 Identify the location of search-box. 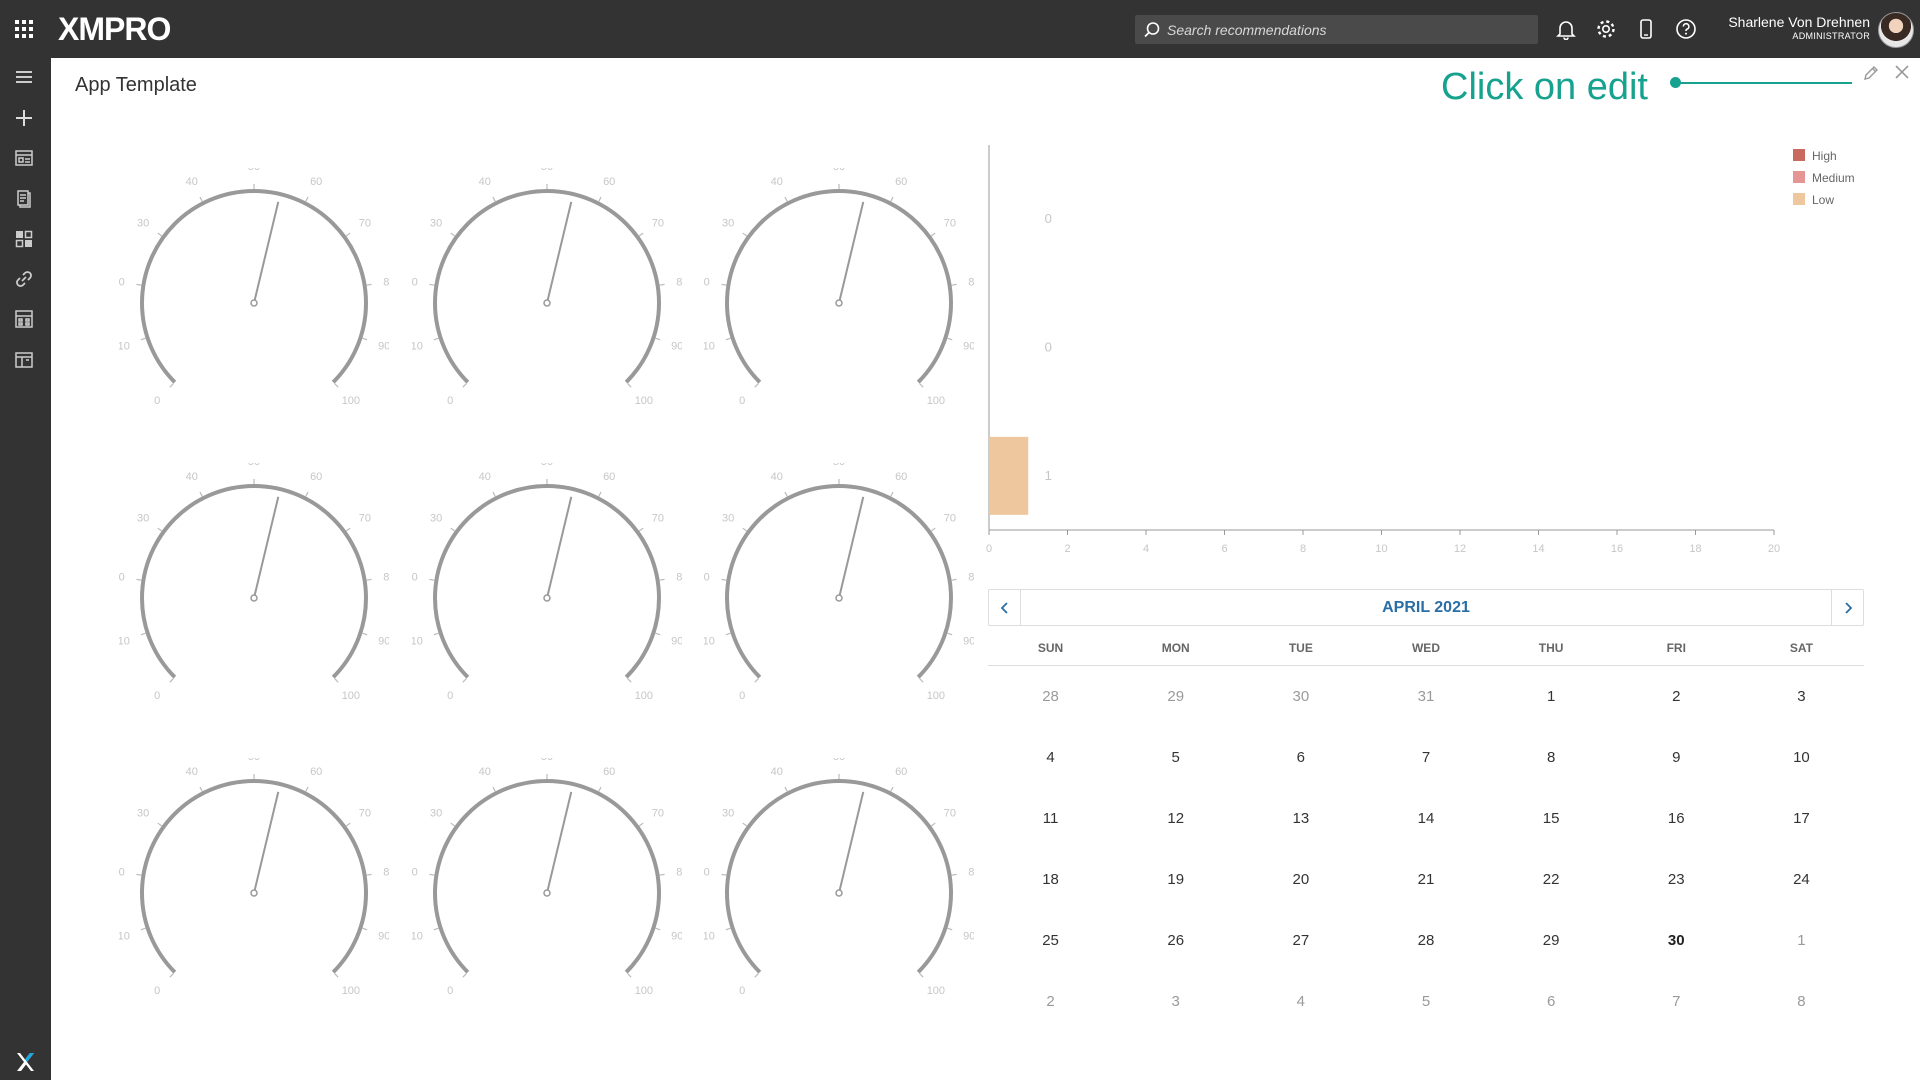
(1336, 29).